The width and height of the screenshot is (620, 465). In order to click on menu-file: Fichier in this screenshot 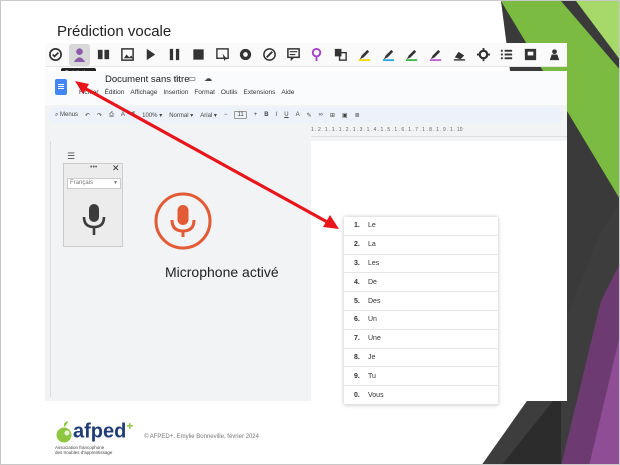, I will do `click(89, 92)`.